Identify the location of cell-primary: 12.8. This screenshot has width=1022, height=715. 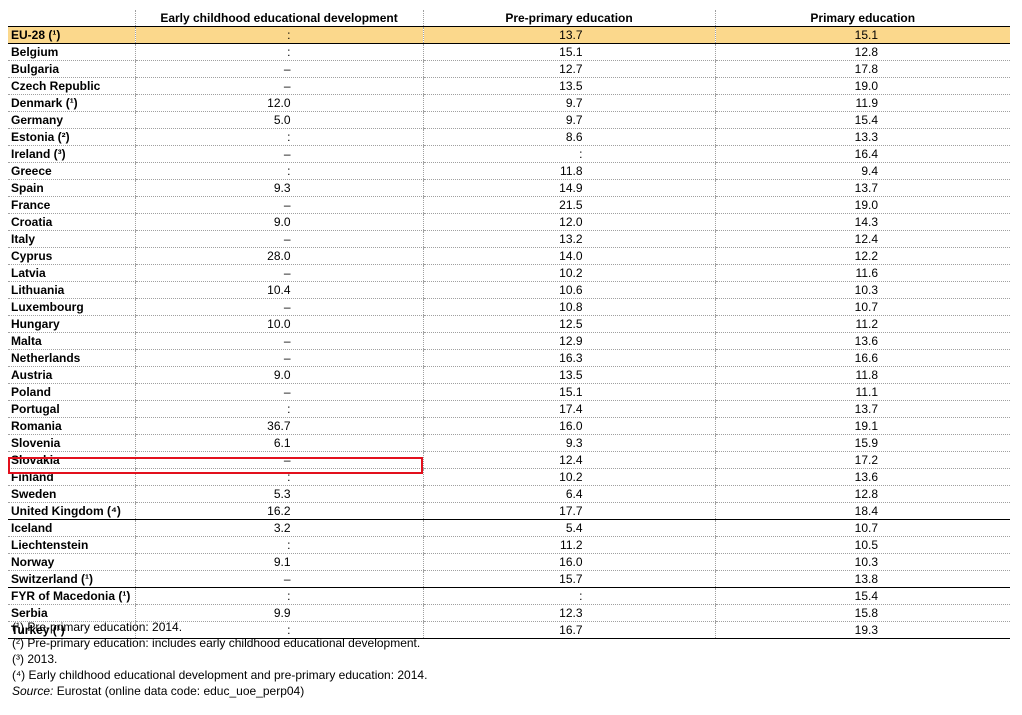
(862, 494).